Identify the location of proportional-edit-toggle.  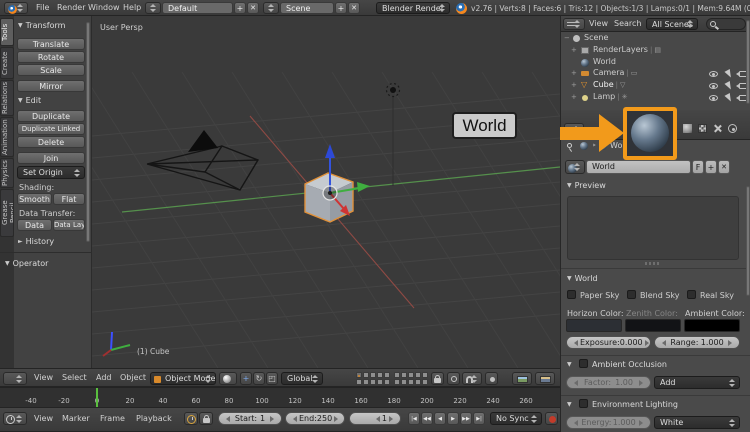
(453, 378).